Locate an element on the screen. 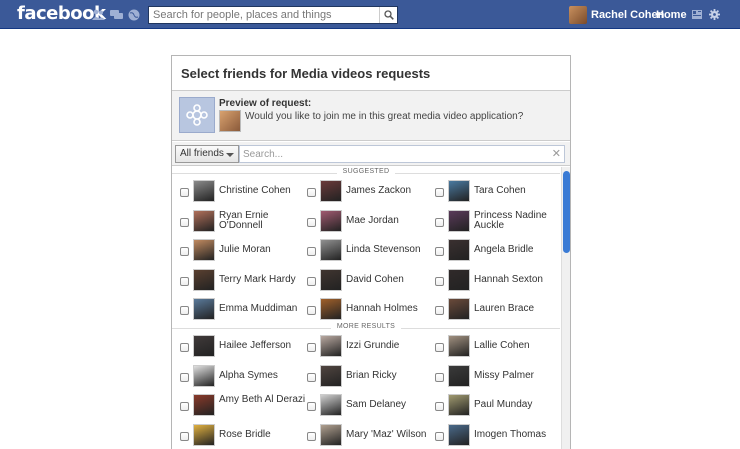  friend-name: Hannah Holmes is located at coordinates (382, 308).